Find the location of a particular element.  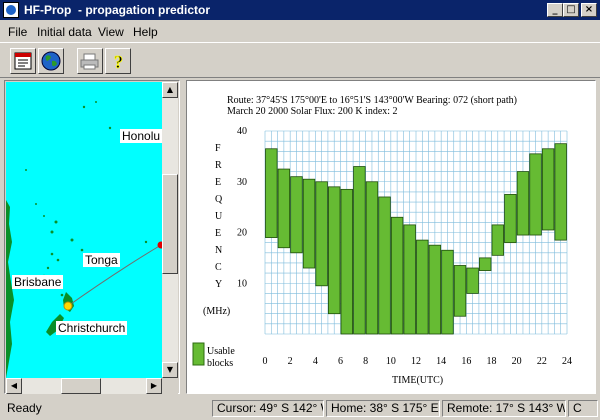

status-remote: Remote: 17° S 143° W is located at coordinates (504, 408).